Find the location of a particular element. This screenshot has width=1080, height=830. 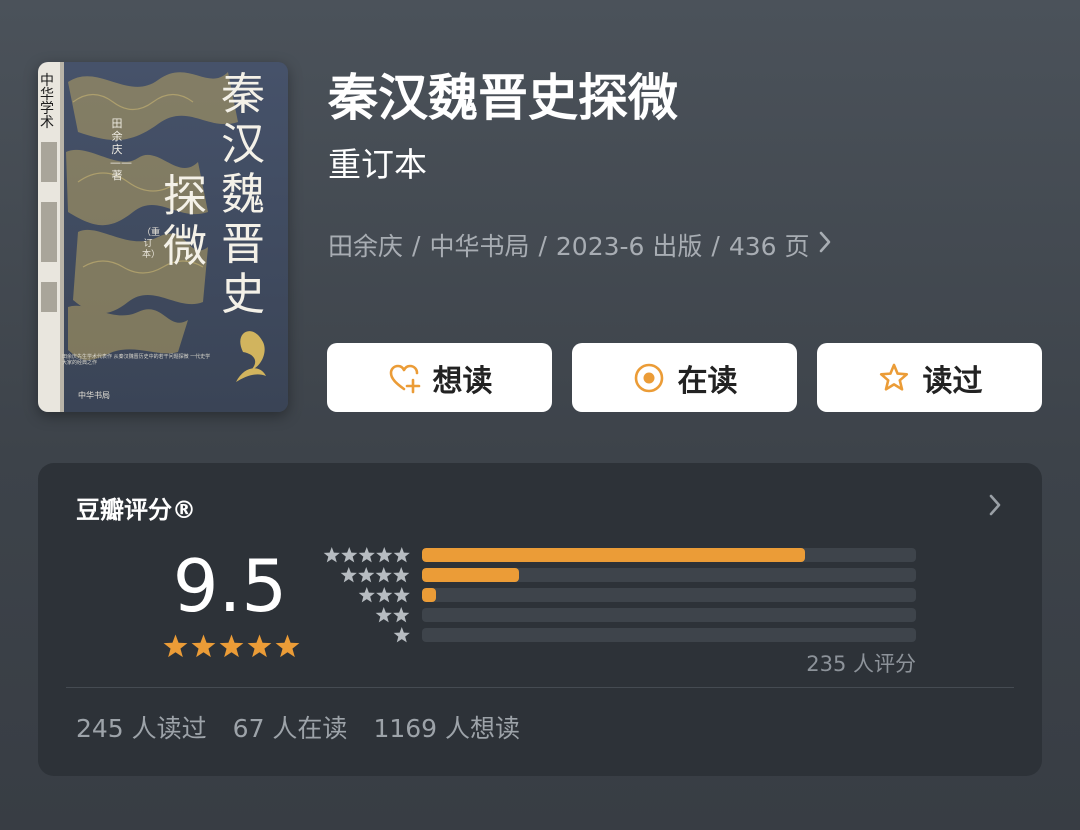

book-meta-row: 田余庆 / 中华书局 / 2023-6 出版 / 436 页 is located at coordinates (580, 245).